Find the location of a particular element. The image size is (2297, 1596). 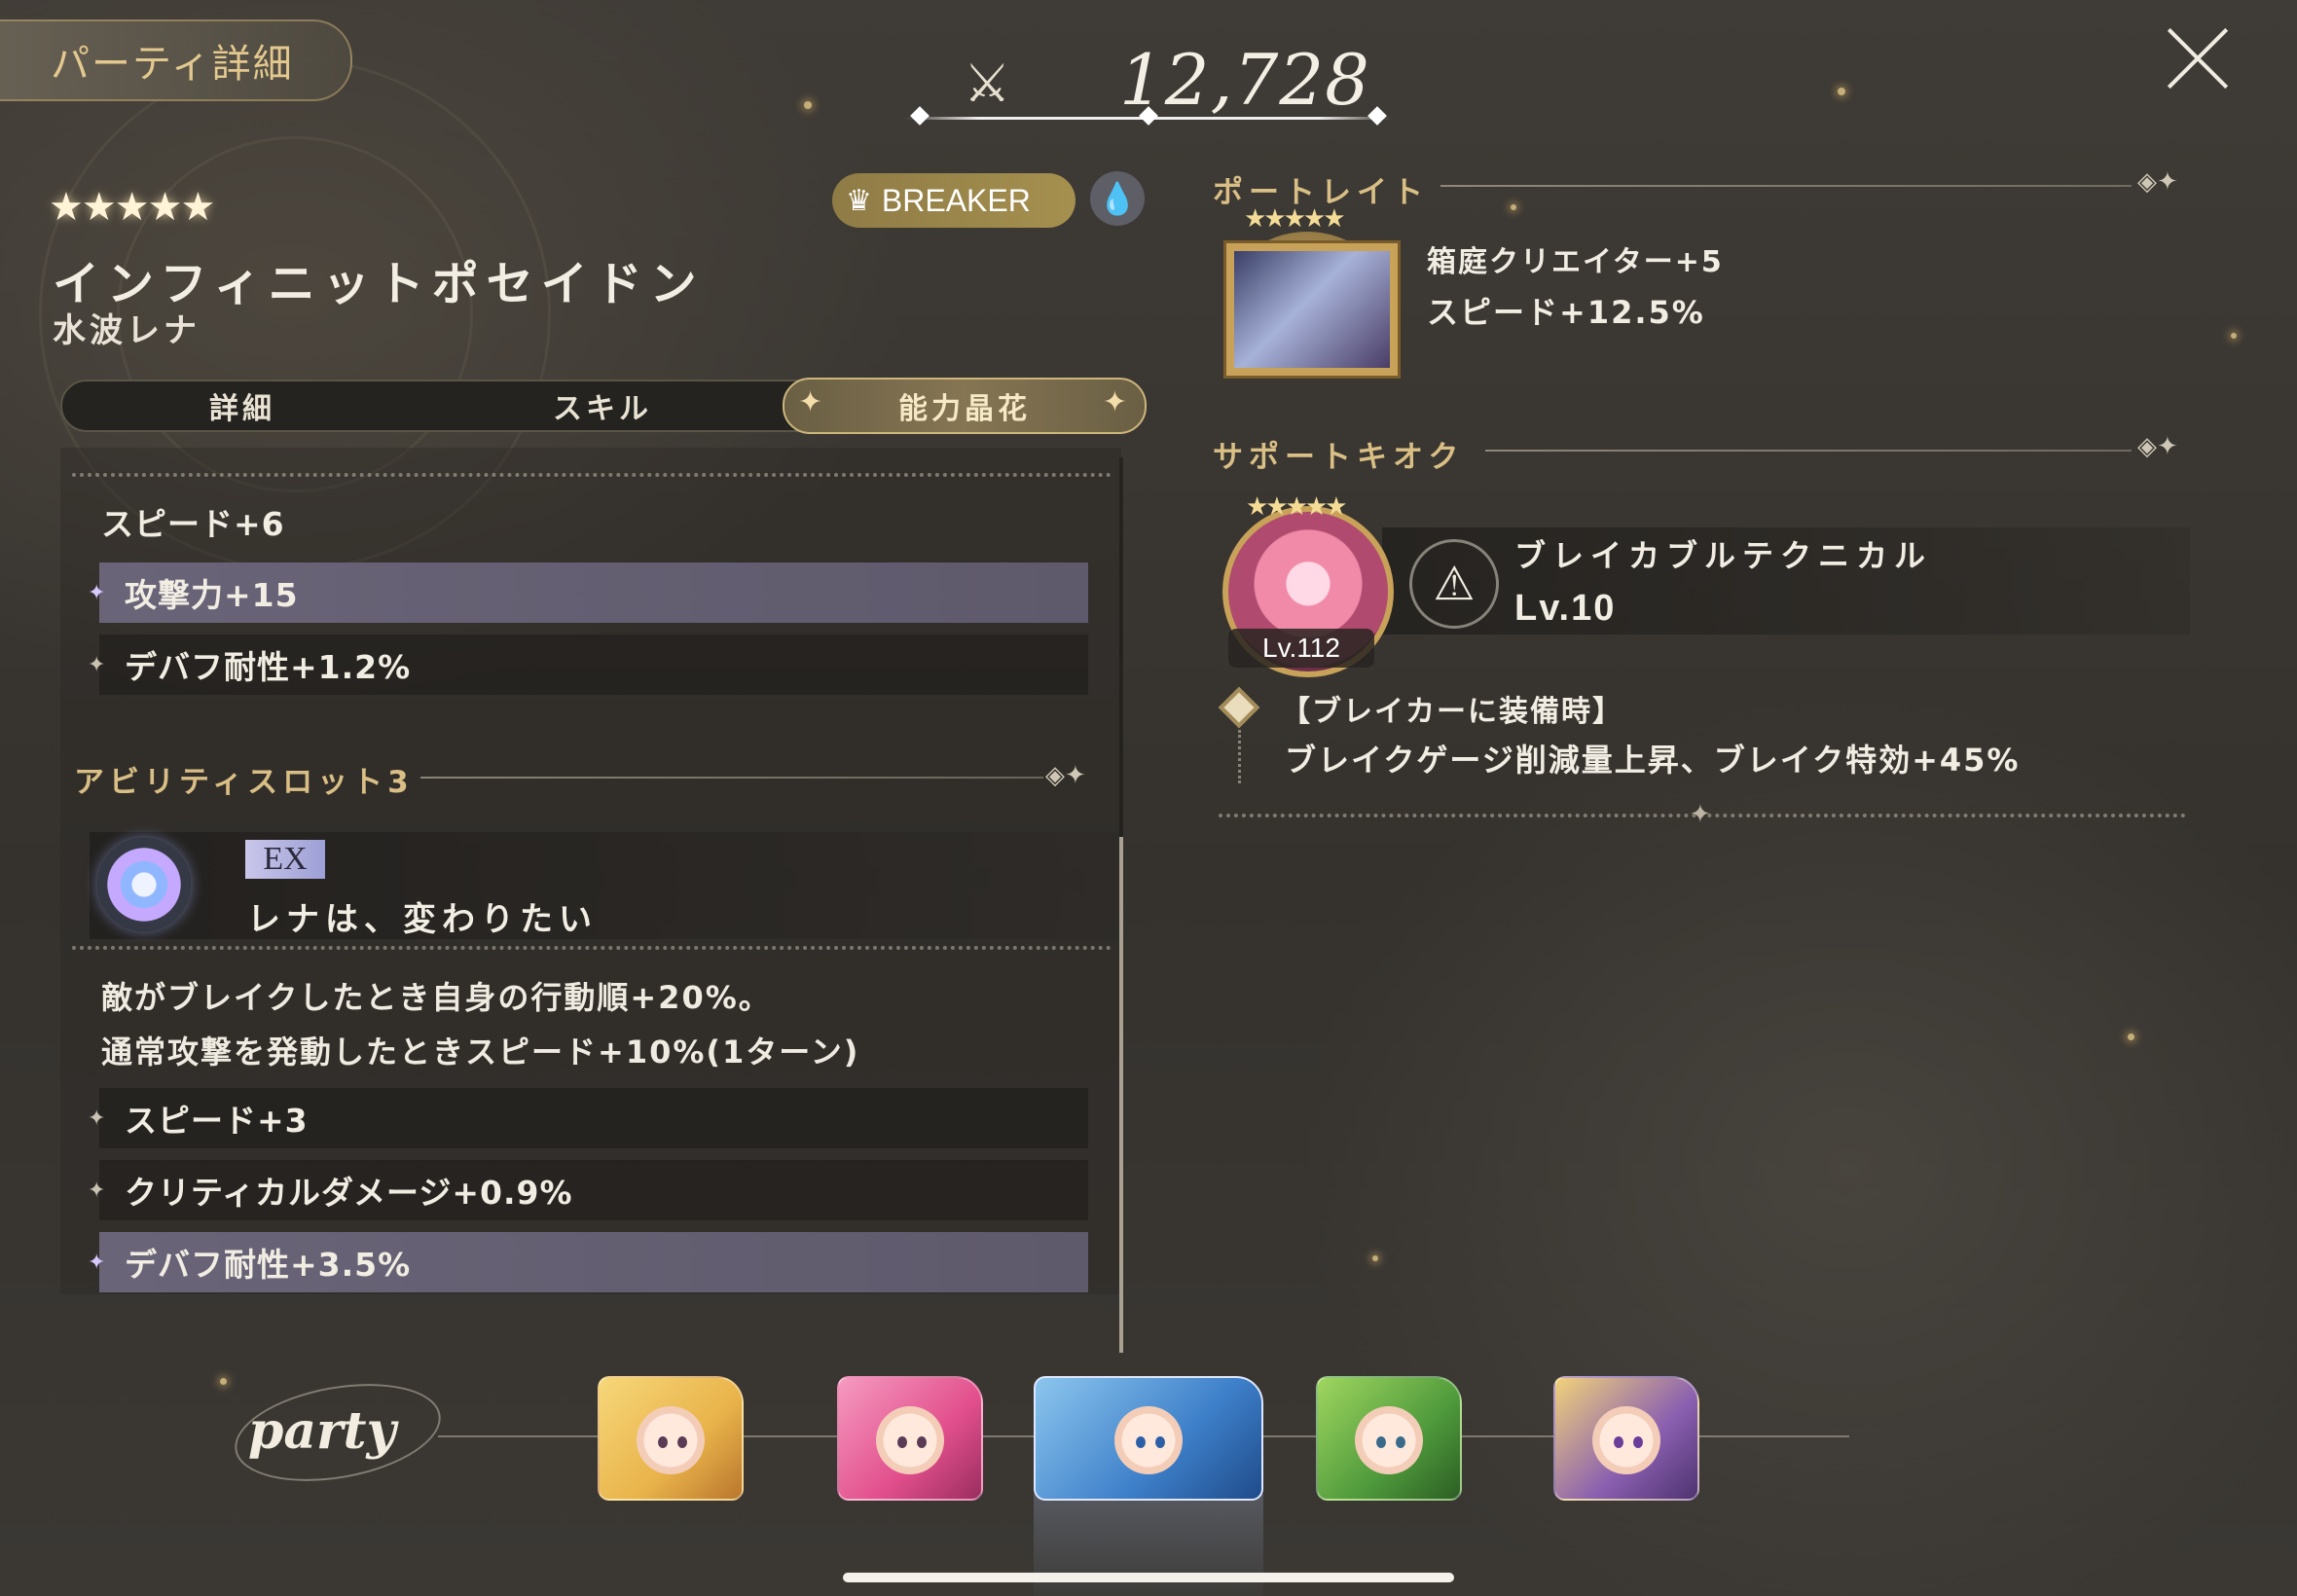

effect-text: ブレイクゲージ削減量上昇、ブレイク特効+45% is located at coordinates (1653, 760).